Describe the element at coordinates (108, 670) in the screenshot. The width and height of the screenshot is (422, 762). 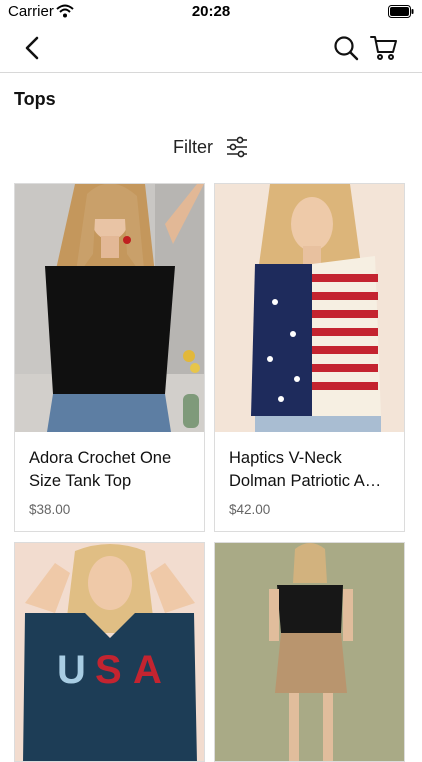
I see `svg-text: S` at that location.